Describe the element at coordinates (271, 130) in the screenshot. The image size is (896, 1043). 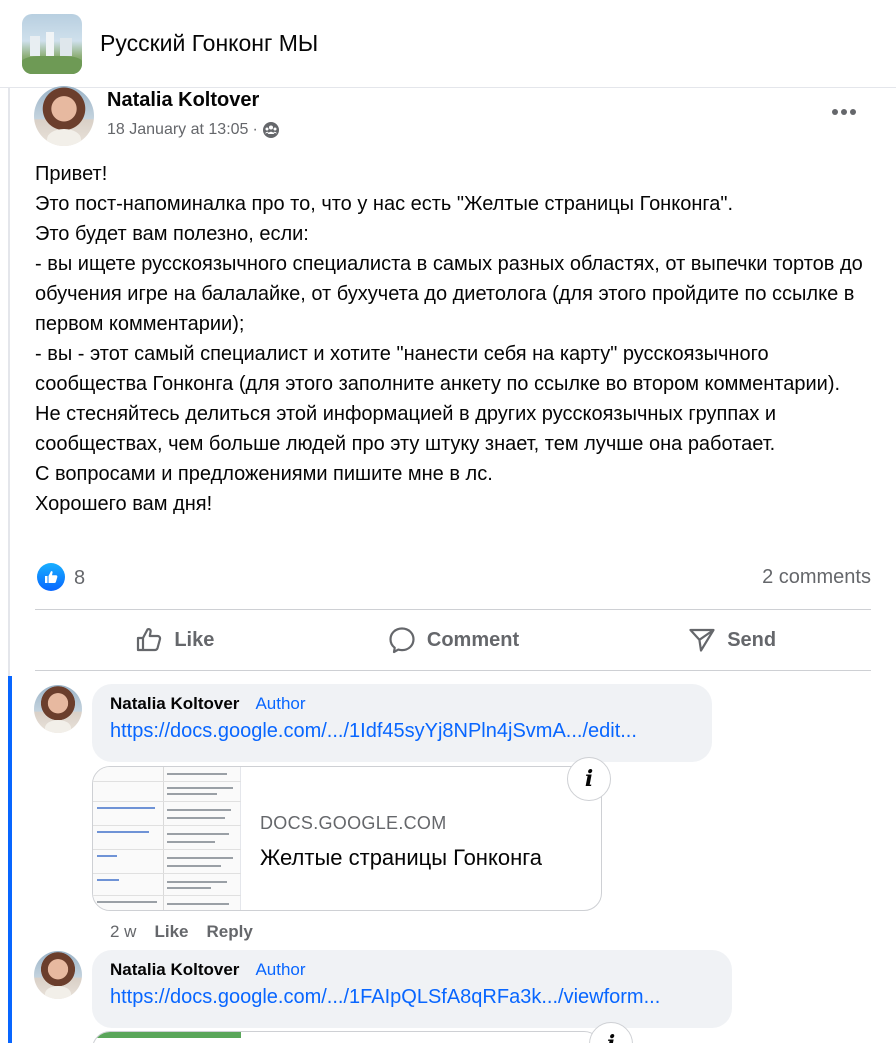
I see `members-audience-icon` at that location.